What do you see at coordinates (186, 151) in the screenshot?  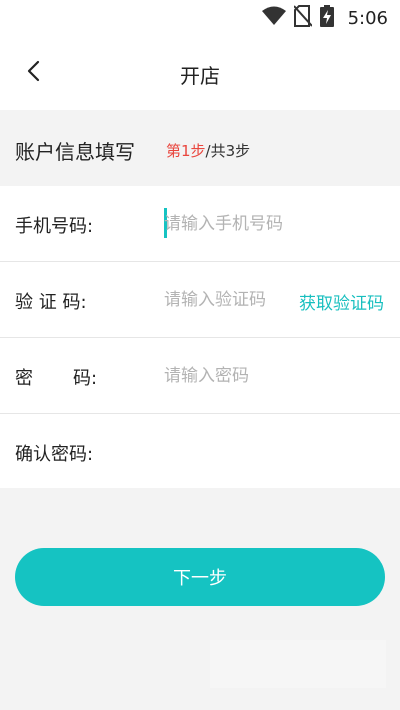 I see `step-current: 第1步` at bounding box center [186, 151].